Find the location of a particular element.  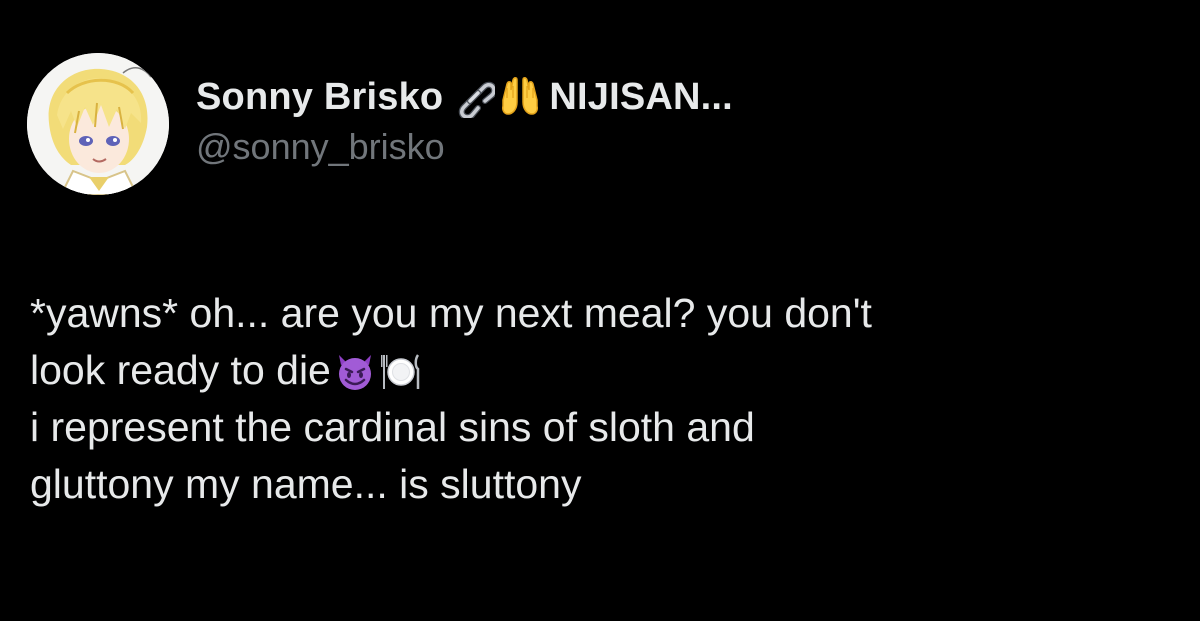

raising-hands-icon is located at coordinates (520, 97).